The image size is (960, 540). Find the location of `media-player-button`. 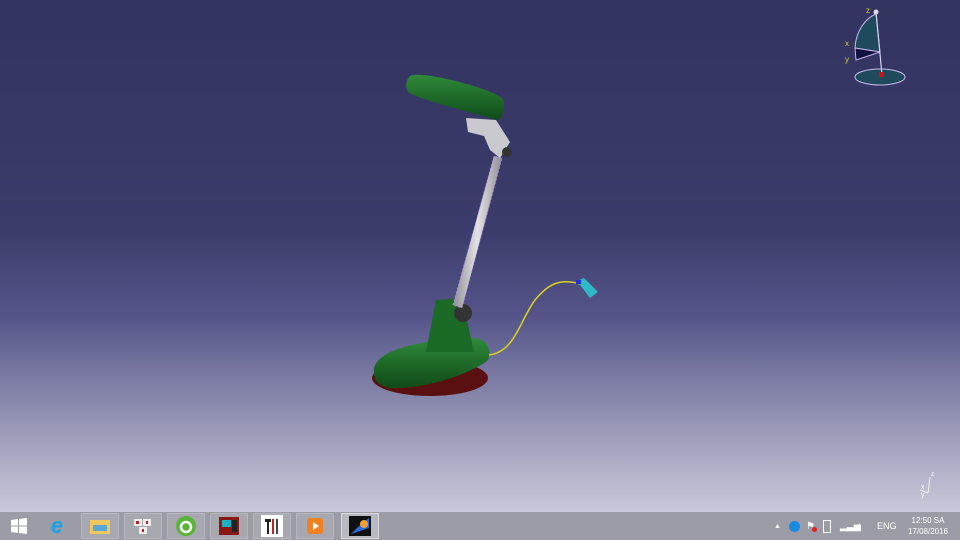

media-player-button is located at coordinates (315, 526).